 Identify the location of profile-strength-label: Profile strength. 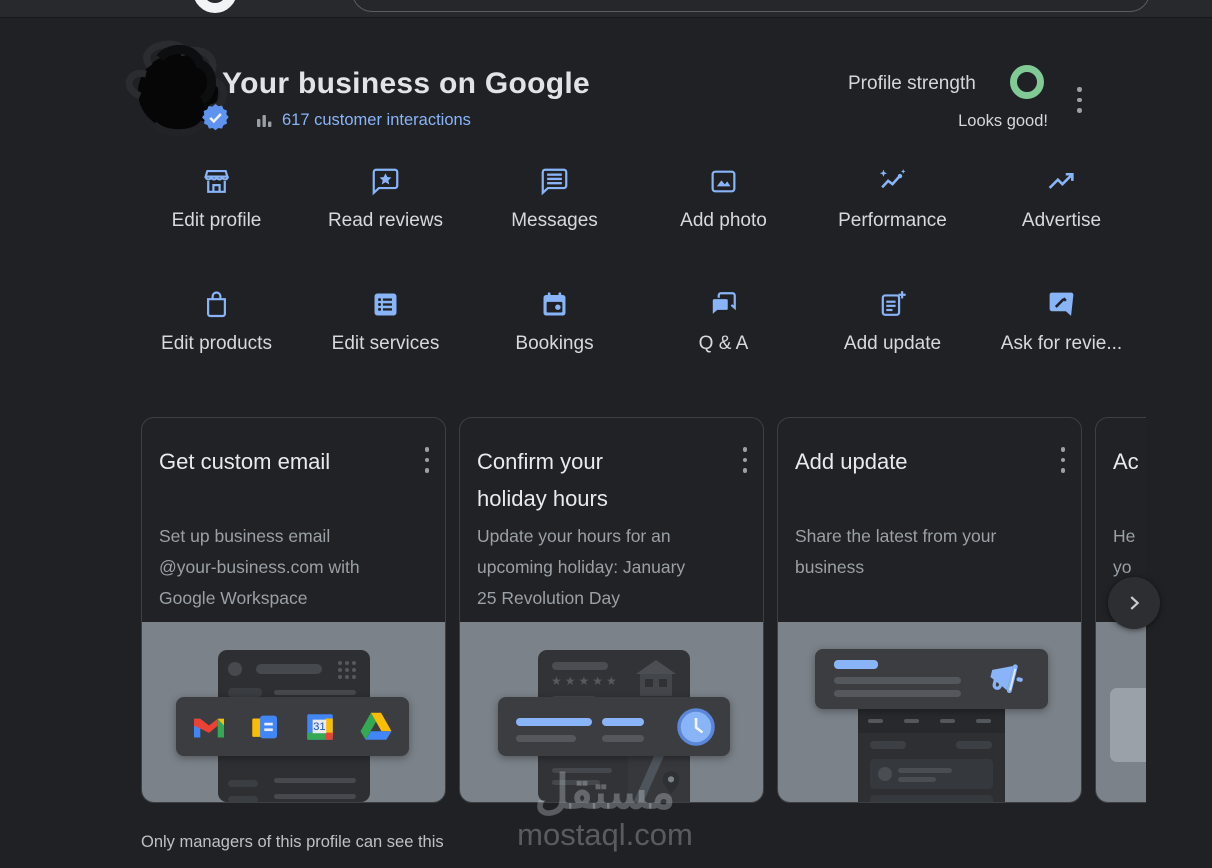
(912, 83).